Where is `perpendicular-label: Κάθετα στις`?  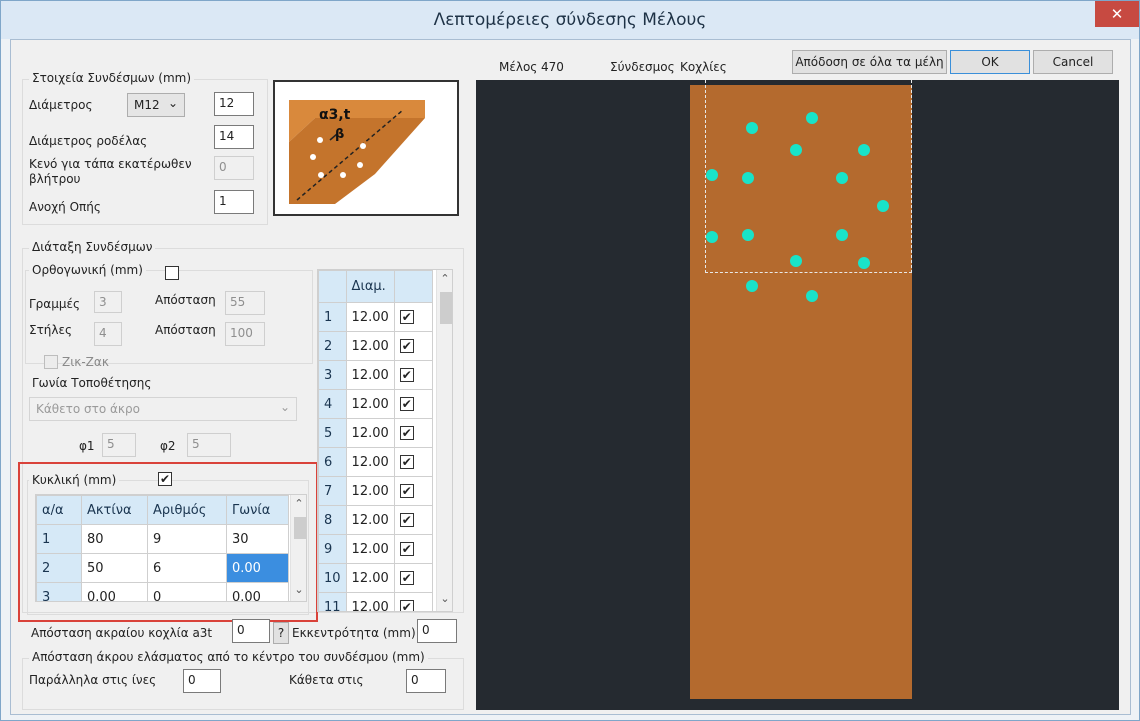 perpendicular-label: Κάθετα στις is located at coordinates (326, 680).